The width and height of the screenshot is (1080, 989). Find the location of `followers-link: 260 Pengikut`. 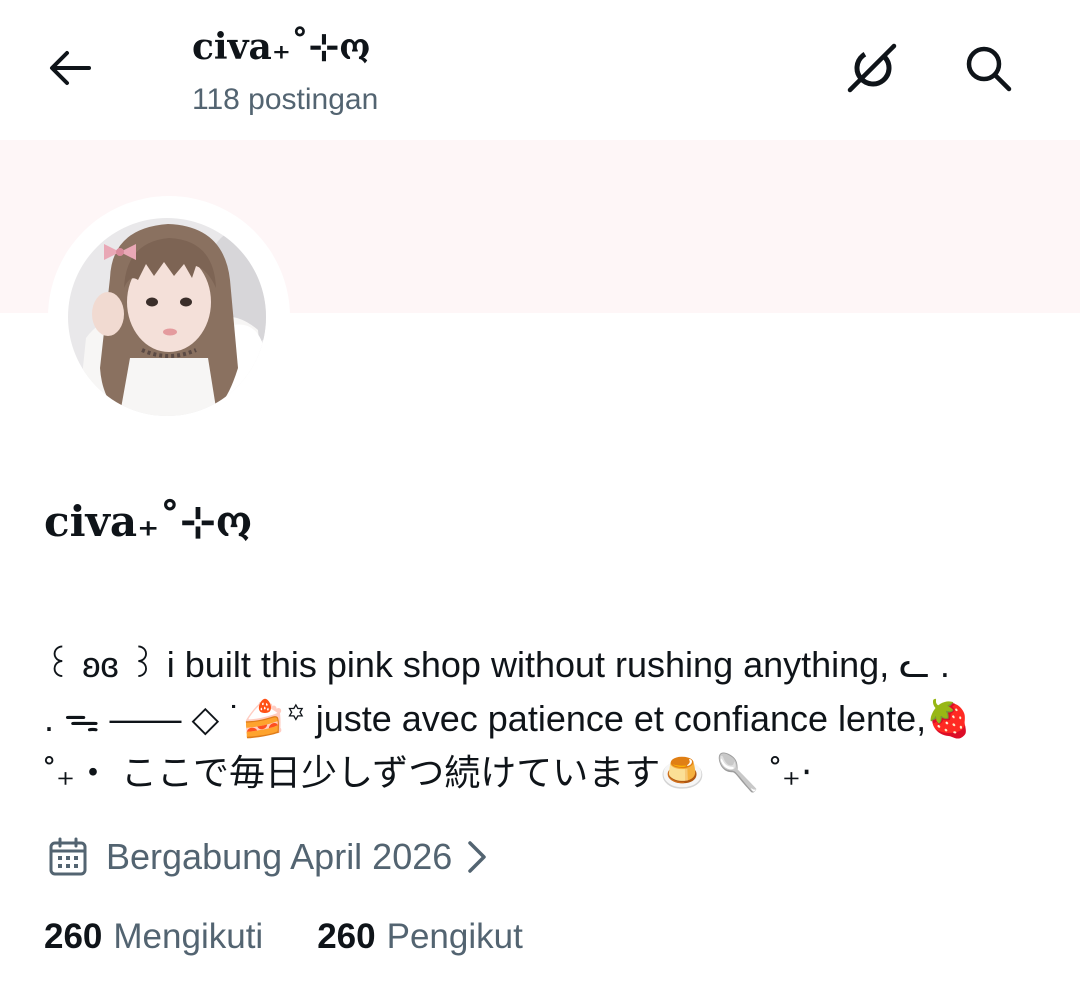

followers-link: 260 Pengikut is located at coordinates (420, 937).